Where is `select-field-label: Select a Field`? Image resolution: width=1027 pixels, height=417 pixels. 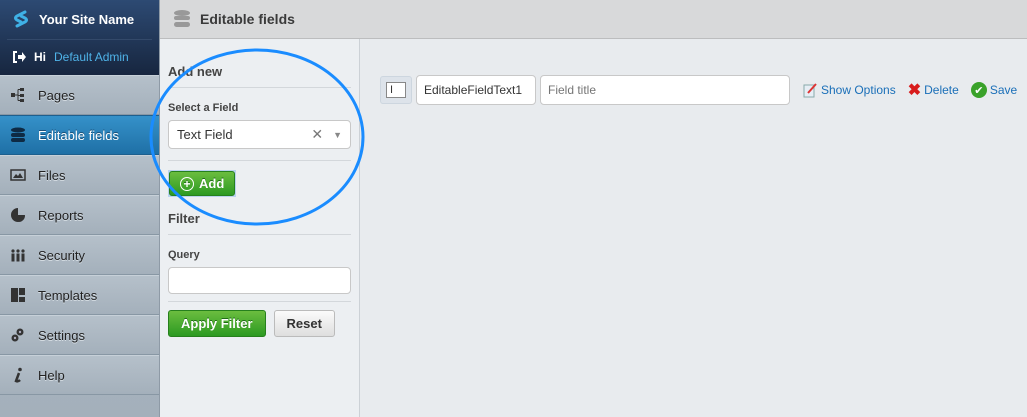 select-field-label: Select a Field is located at coordinates (203, 108).